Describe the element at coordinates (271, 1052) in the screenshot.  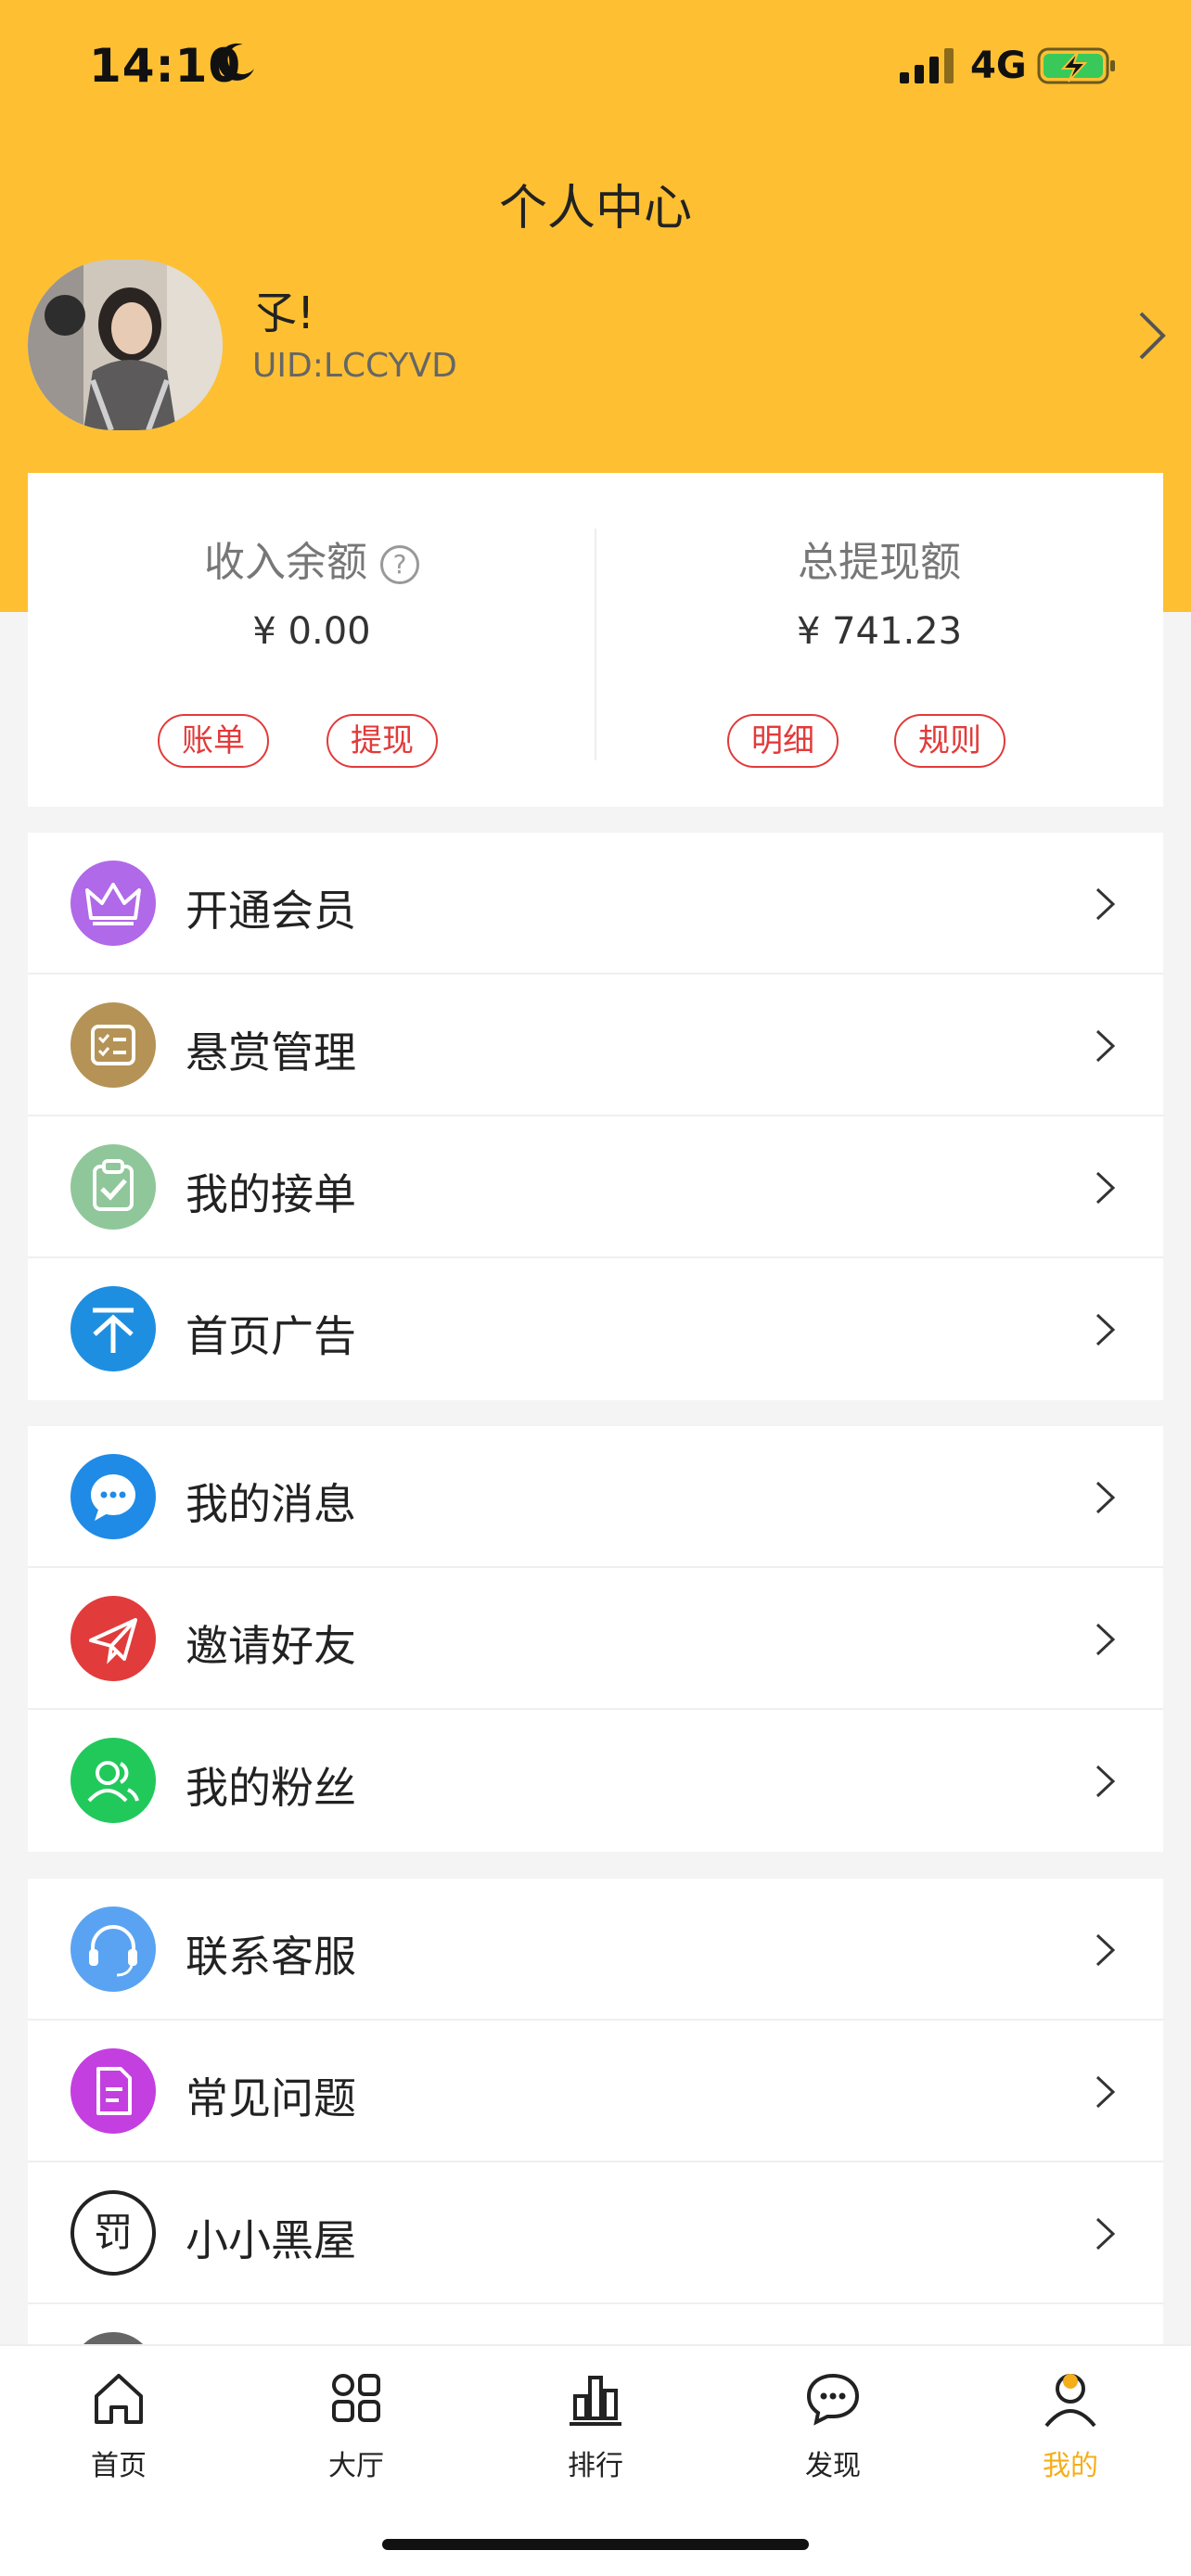
I see `menu-label: 悬赏管理` at that location.